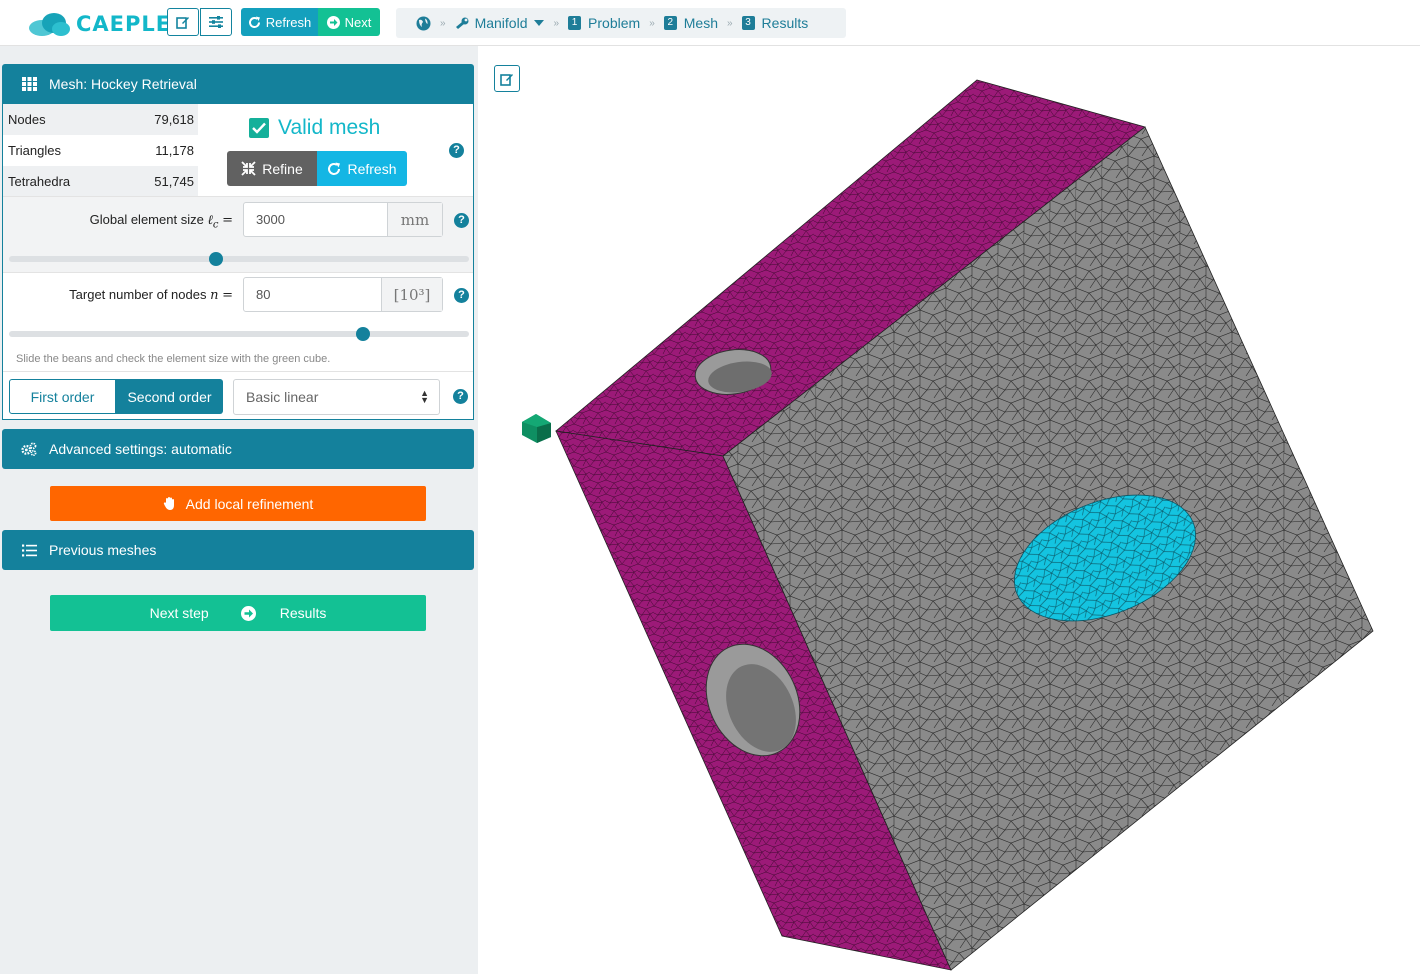 This screenshot has height=974, width=1420. I want to click on stat-value: 11,178, so click(174, 150).